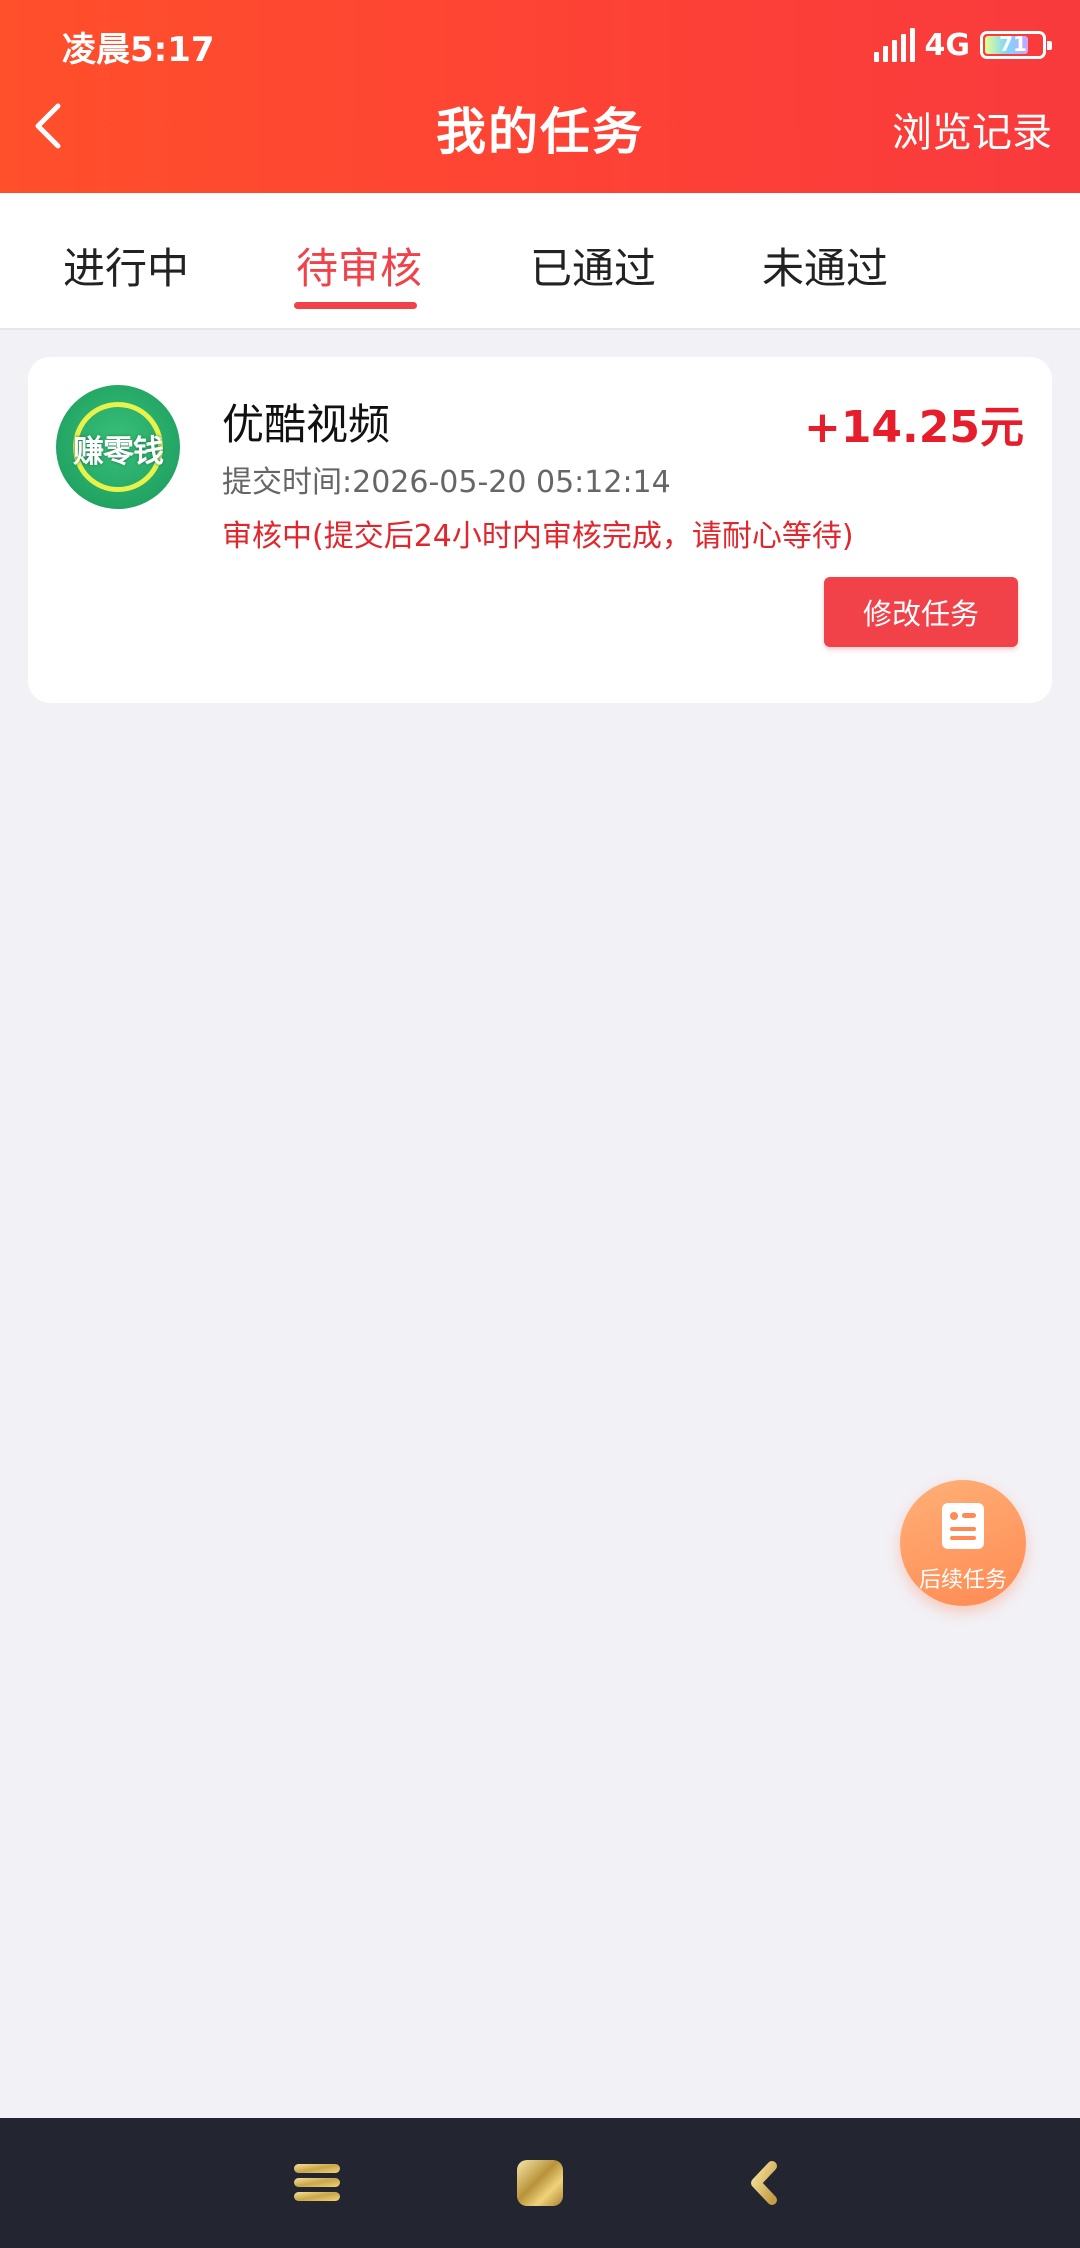 The width and height of the screenshot is (1080, 2248). I want to click on task-reward: +14.25元, so click(913, 427).